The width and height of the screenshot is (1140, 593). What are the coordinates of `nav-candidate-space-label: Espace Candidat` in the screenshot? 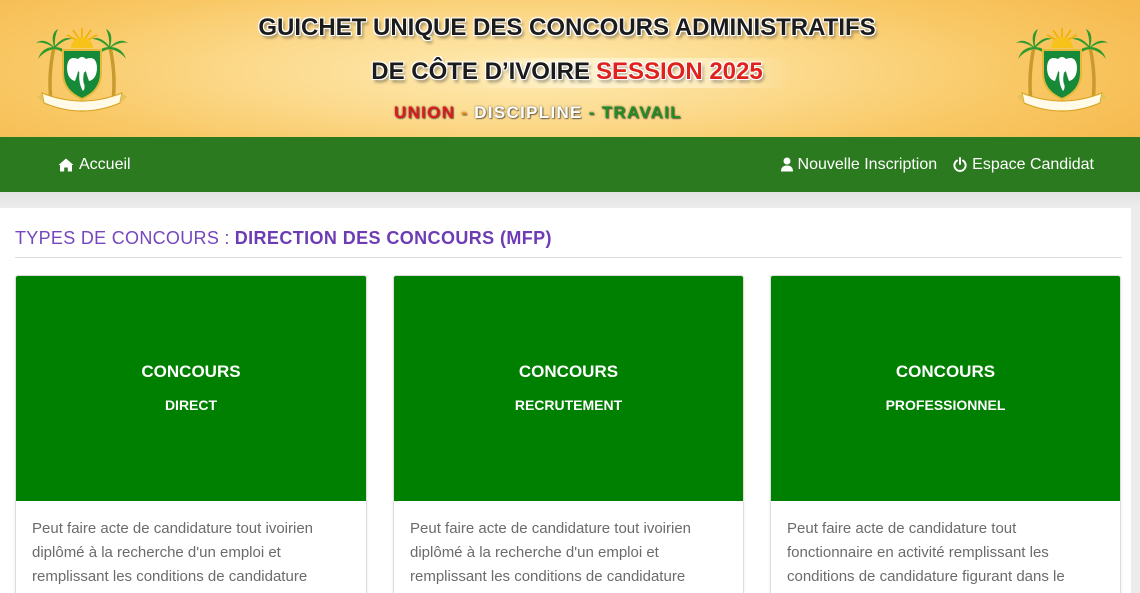 It's located at (1033, 164).